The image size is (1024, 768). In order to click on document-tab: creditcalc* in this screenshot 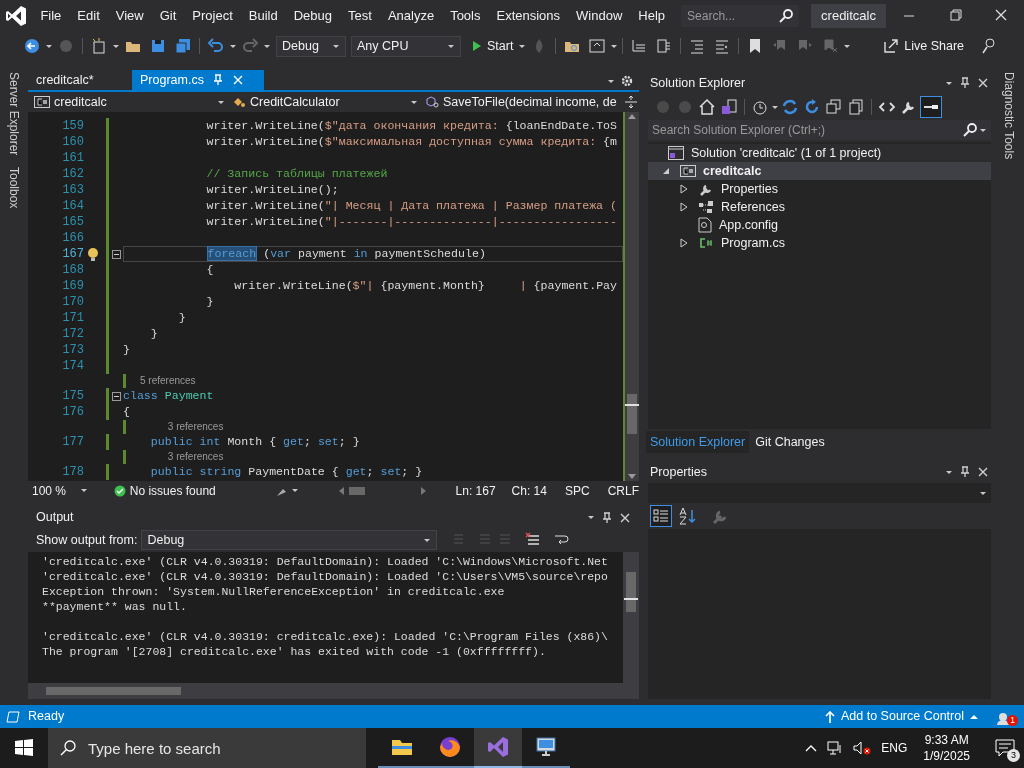, I will do `click(80, 80)`.